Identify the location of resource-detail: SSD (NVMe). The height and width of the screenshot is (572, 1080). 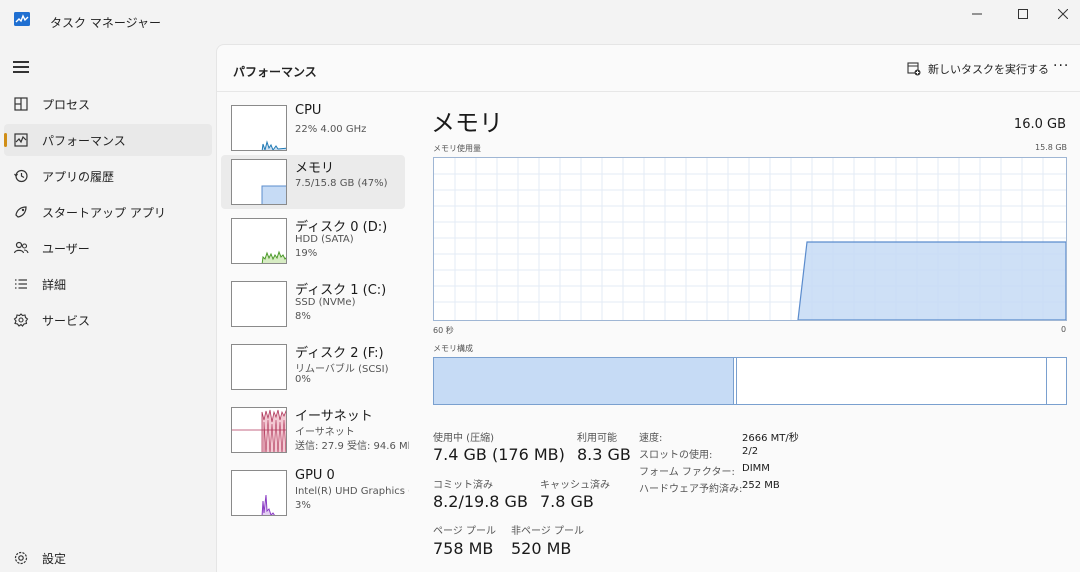
(325, 302).